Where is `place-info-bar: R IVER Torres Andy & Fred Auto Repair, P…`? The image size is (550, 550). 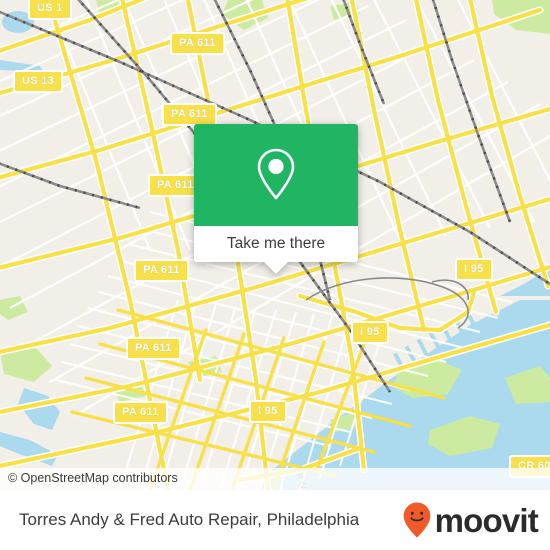 place-info-bar: R IVER Torres Andy & Fred Auto Repair, P… is located at coordinates (275, 520).